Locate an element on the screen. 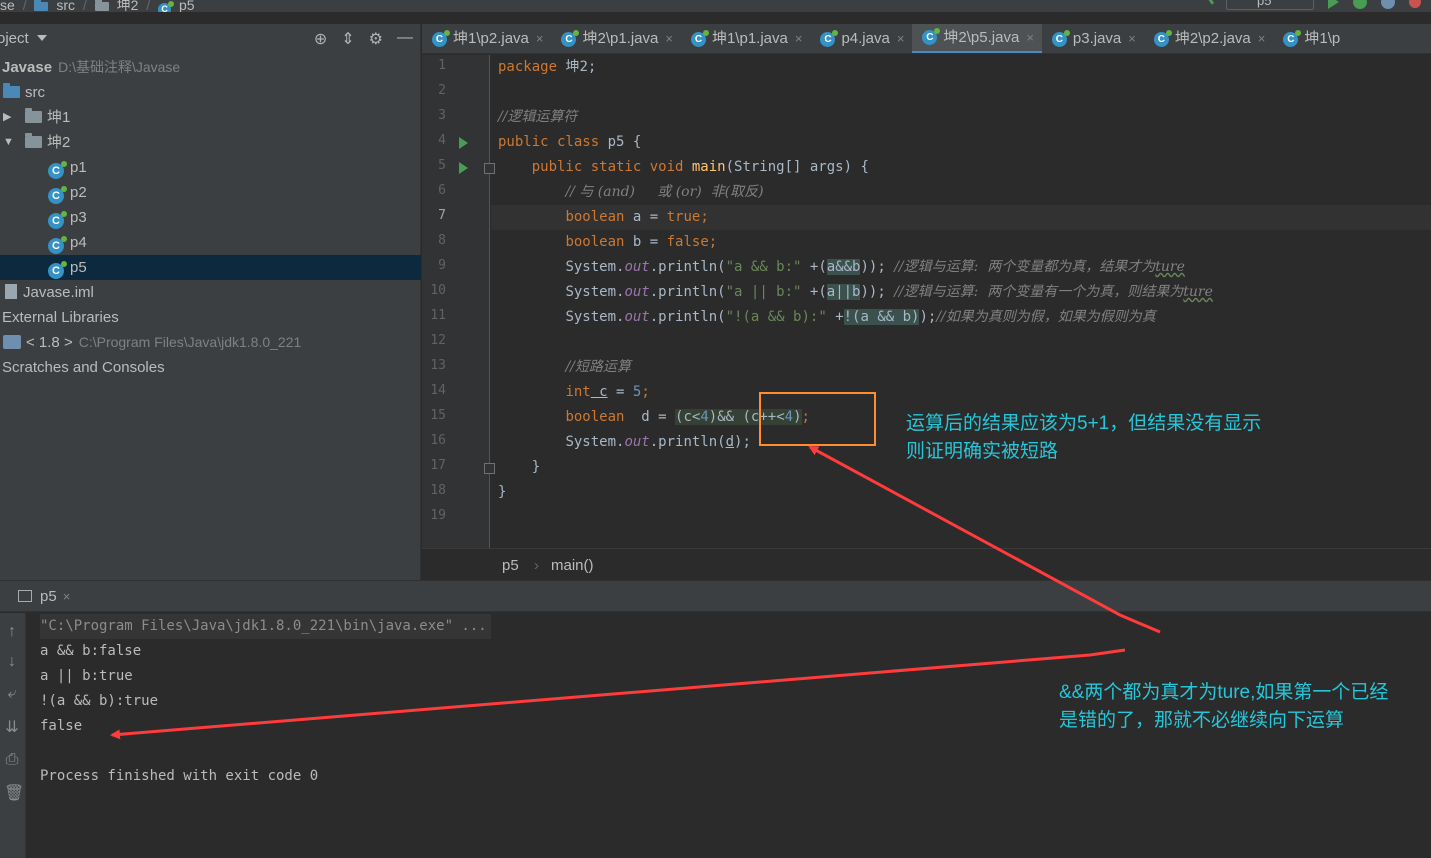 Image resolution: width=1431 pixels, height=858 pixels. tree-item-external-libraries: External Libraries is located at coordinates (210, 317).